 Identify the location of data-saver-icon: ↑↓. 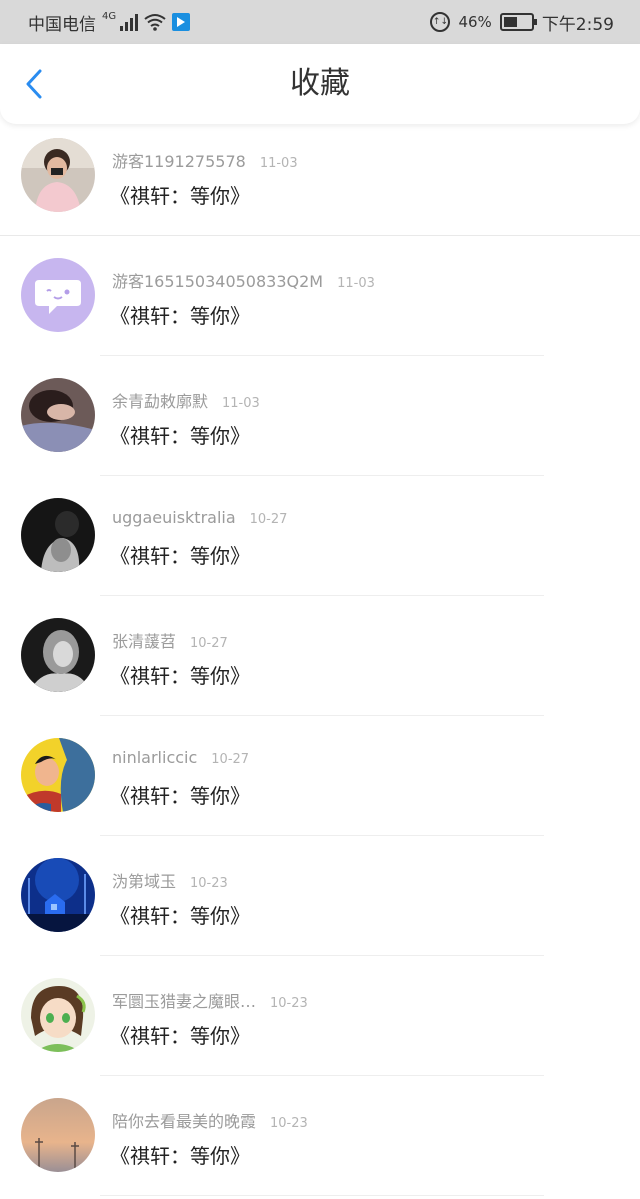
(440, 22).